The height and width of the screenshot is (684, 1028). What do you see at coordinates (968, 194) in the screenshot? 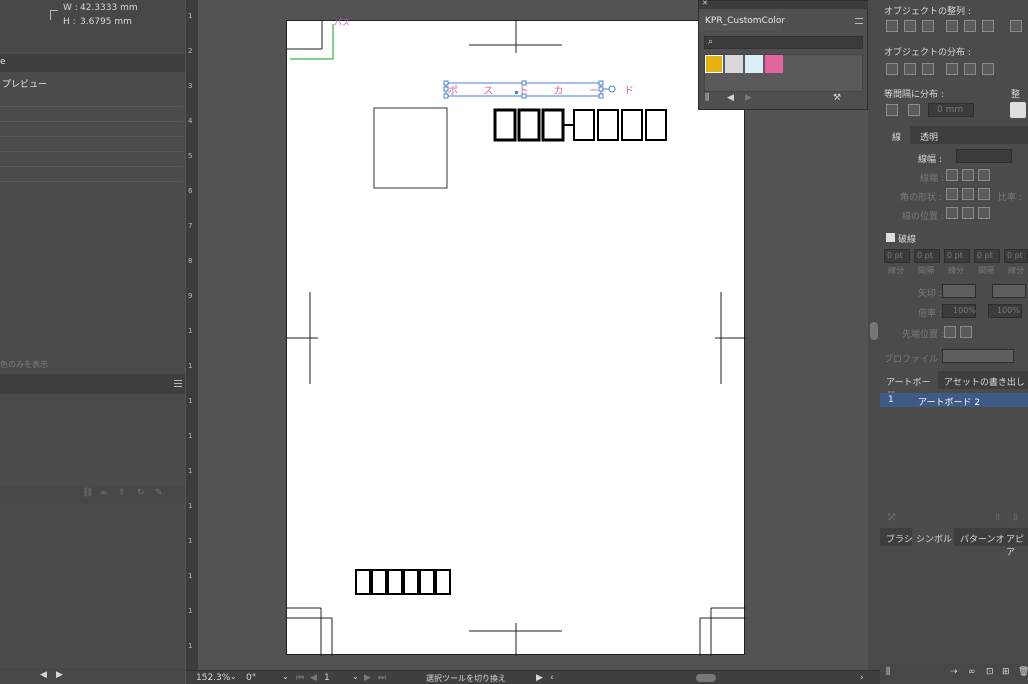
I see `corner-round-icon` at bounding box center [968, 194].